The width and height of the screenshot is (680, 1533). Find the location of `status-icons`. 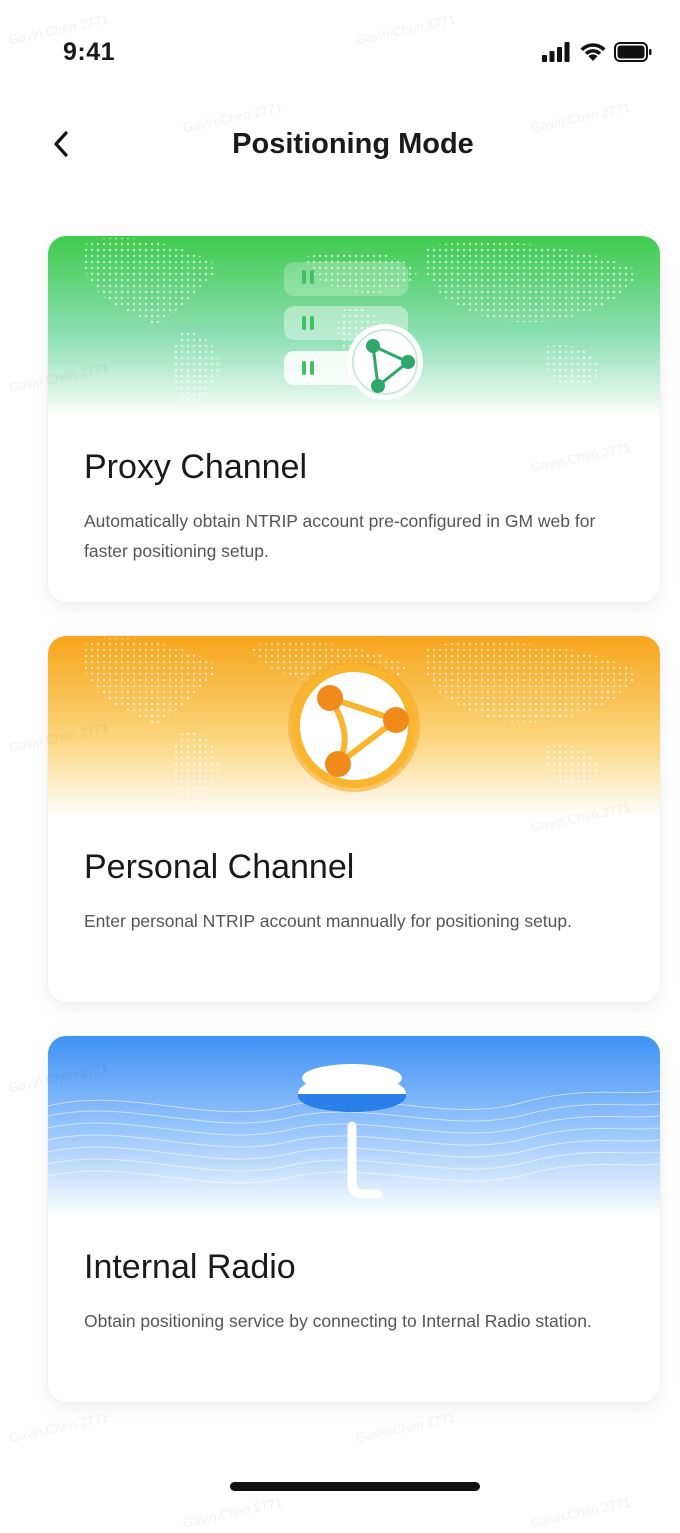

status-icons is located at coordinates (597, 51).